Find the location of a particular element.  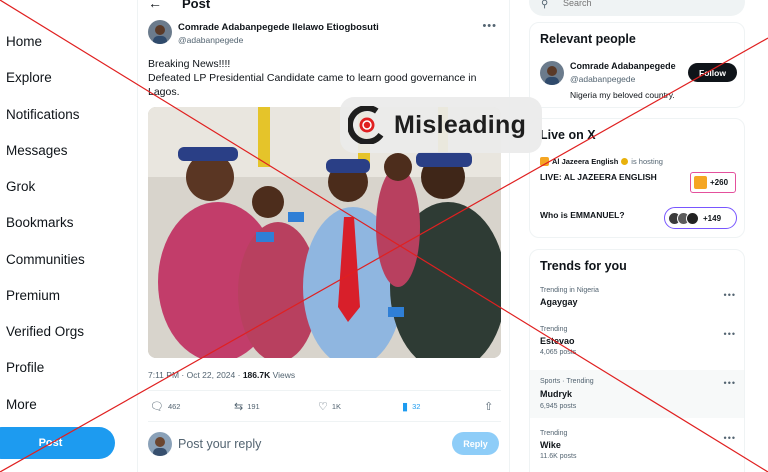

trend-name: Agaygay is located at coordinates (559, 302).